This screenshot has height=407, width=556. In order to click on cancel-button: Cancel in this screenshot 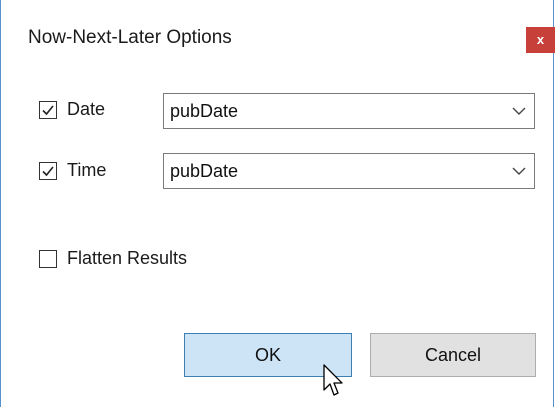, I will do `click(453, 355)`.